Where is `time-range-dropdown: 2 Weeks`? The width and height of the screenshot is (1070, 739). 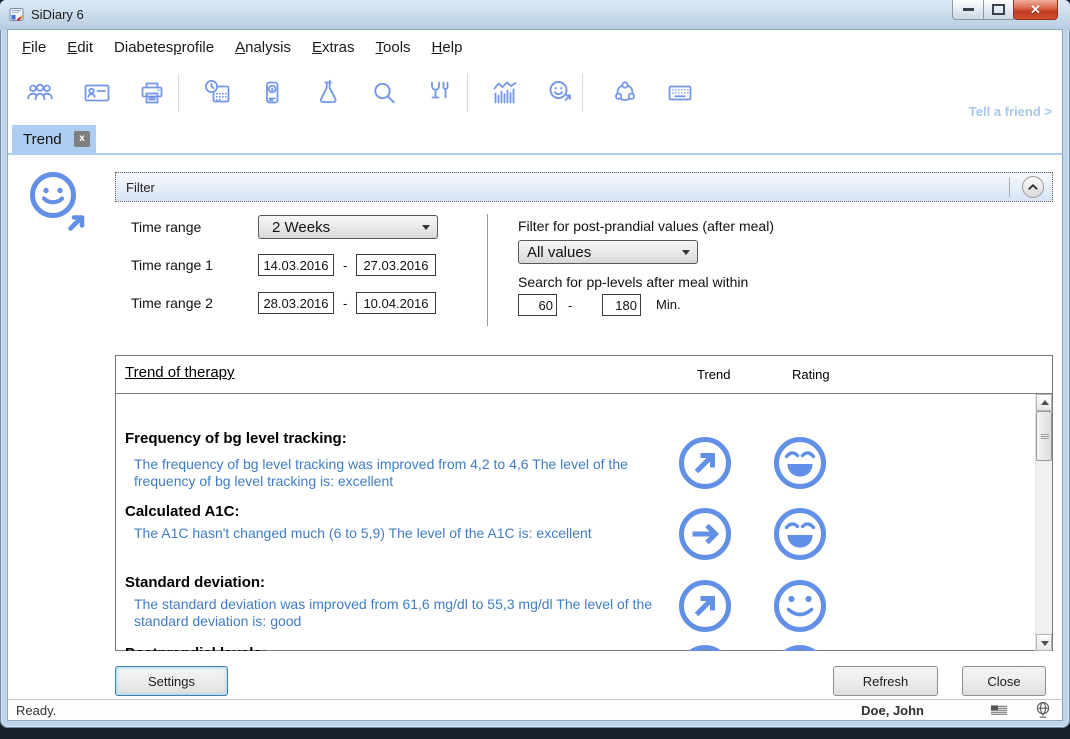 time-range-dropdown: 2 Weeks is located at coordinates (348, 227).